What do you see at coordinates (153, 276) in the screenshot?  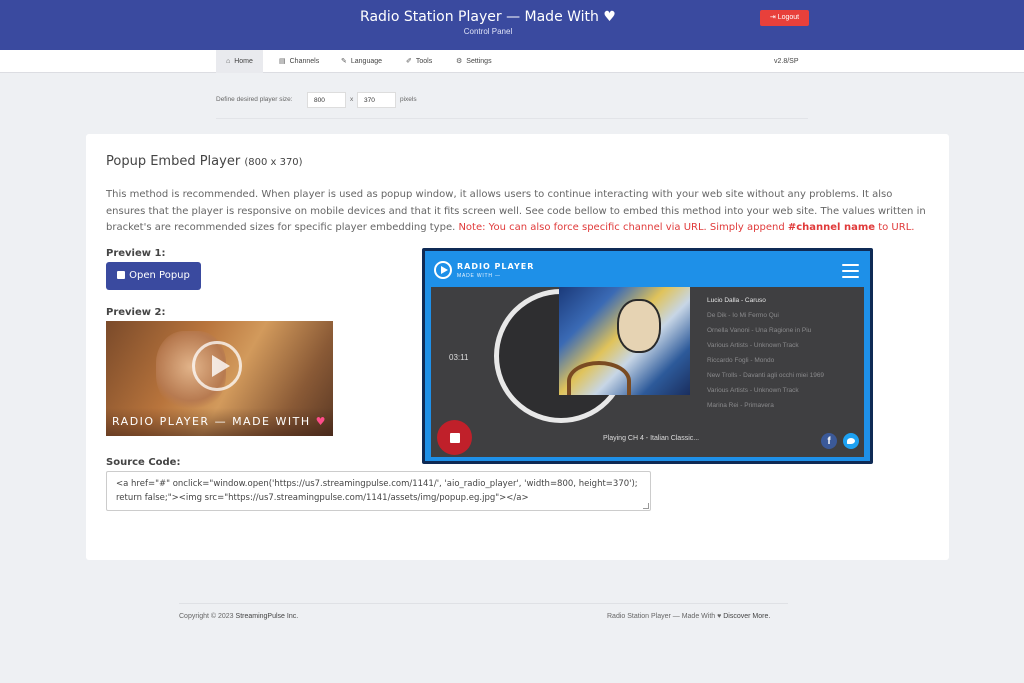 I see `open-popup-button: Open Popup` at bounding box center [153, 276].